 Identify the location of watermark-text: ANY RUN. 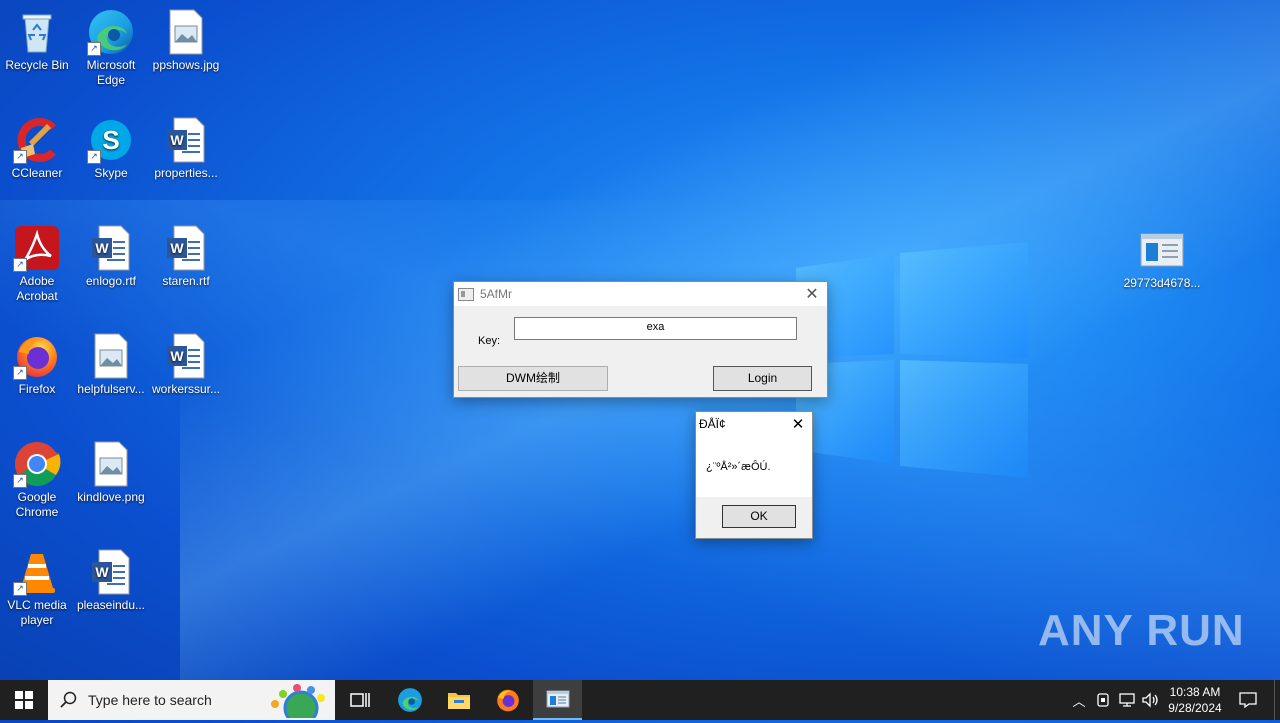
(1141, 630).